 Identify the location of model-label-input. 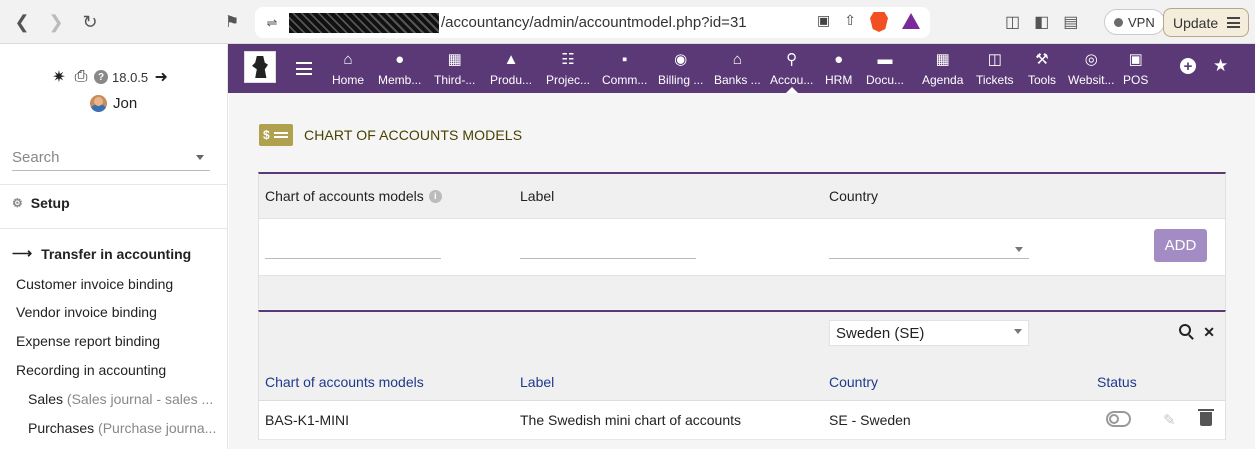
(608, 249).